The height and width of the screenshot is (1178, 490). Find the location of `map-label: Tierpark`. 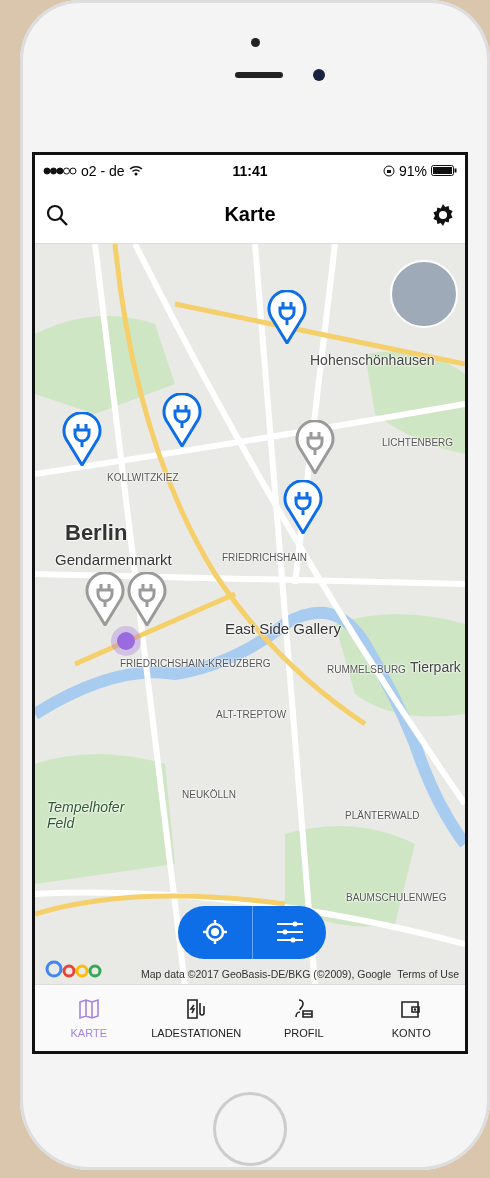

map-label: Tierpark is located at coordinates (435, 666).